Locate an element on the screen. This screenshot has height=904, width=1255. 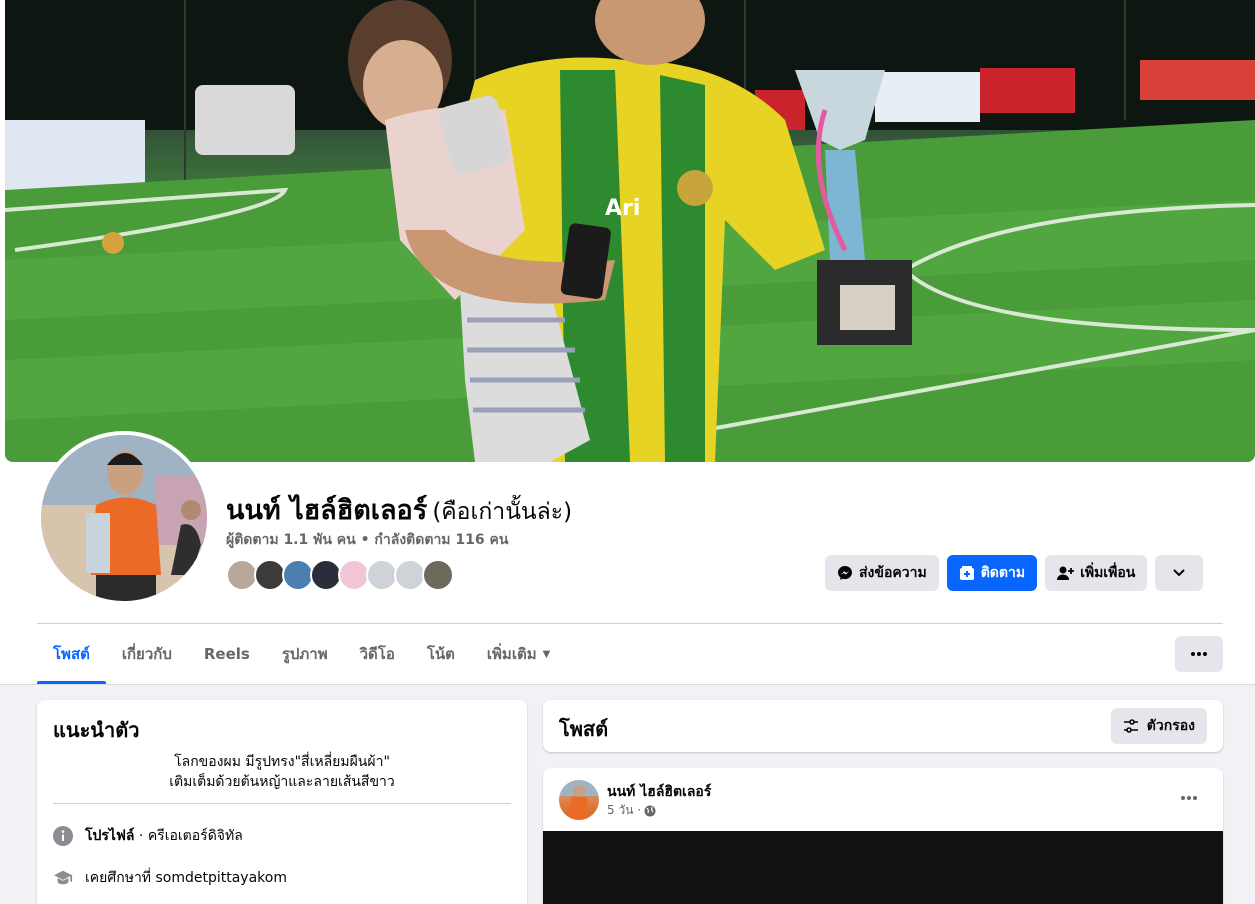
friend-avatar is located at coordinates (438, 575).